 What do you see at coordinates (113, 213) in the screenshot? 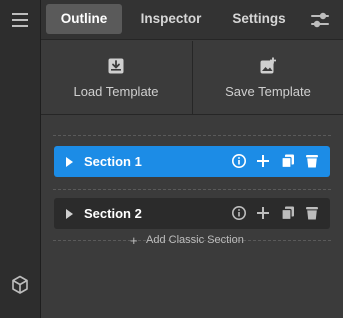
I see `section-name: Section 2` at bounding box center [113, 213].